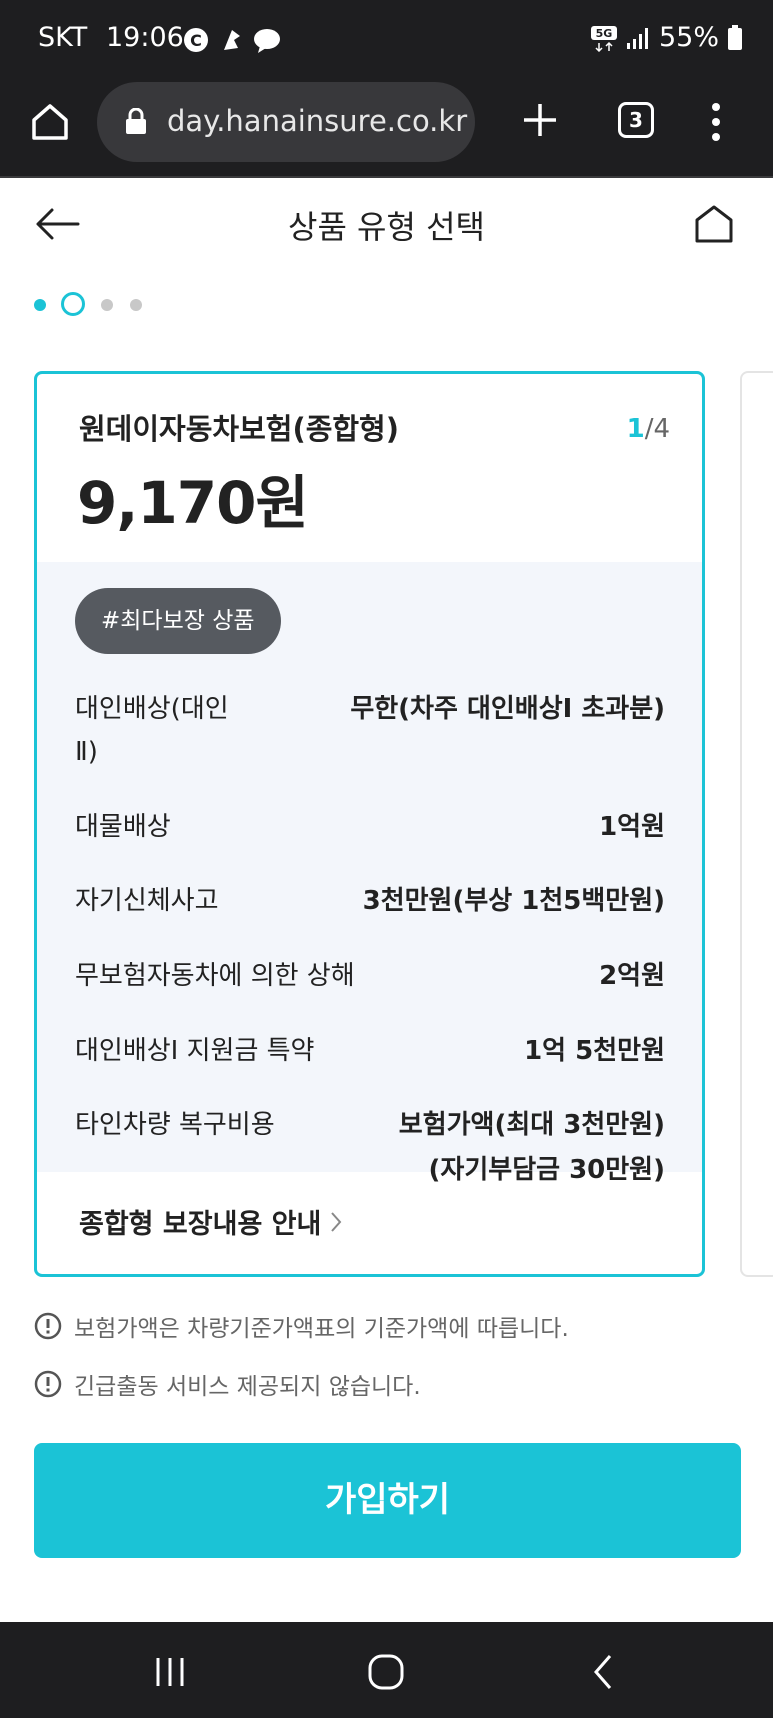 This screenshot has width=773, height=1718. I want to click on browser-toolbar: day.hanainsure.co.kr 3, so click(386, 129).